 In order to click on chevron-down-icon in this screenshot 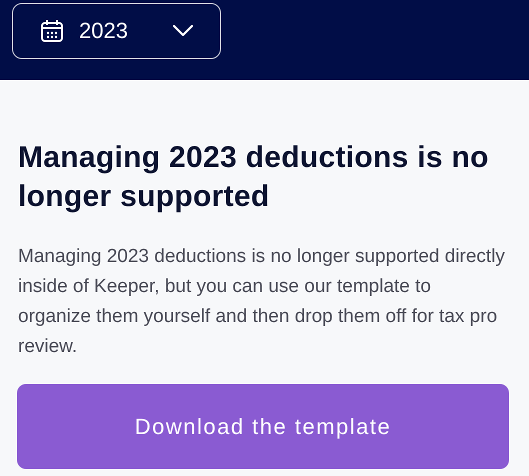, I will do `click(183, 31)`.